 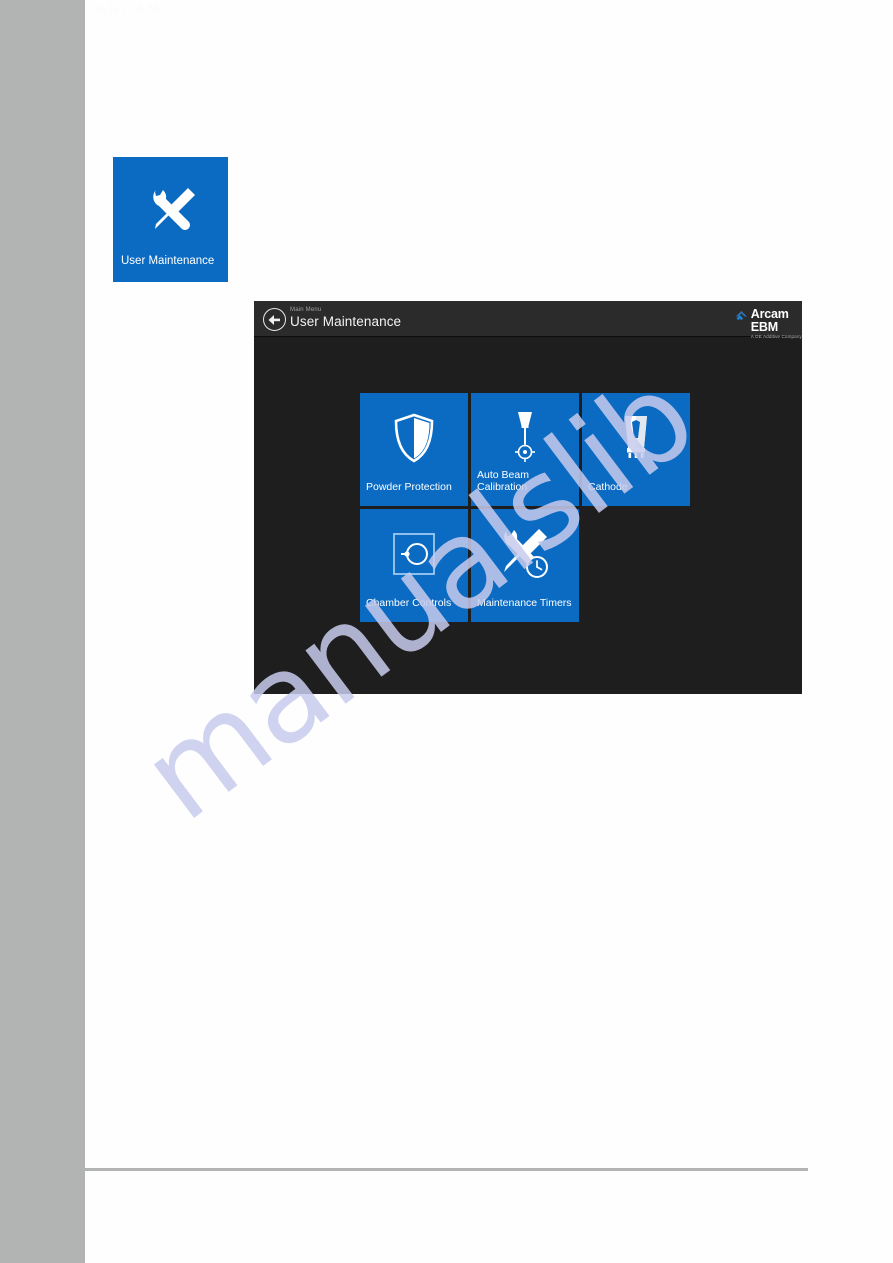 What do you see at coordinates (170, 210) in the screenshot?
I see `wrench-screwdriver-icon` at bounding box center [170, 210].